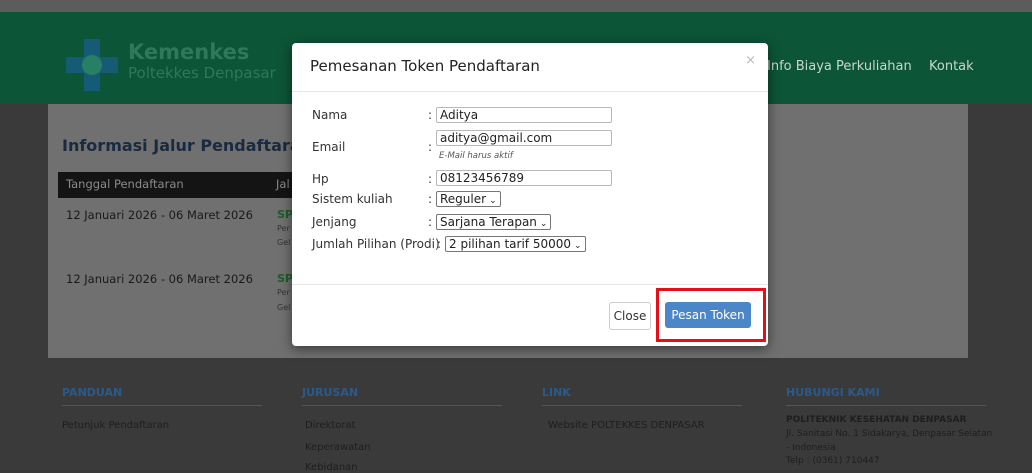 The height and width of the screenshot is (473, 1032). I want to click on email-input: aditya@gmail.com, so click(524, 138).